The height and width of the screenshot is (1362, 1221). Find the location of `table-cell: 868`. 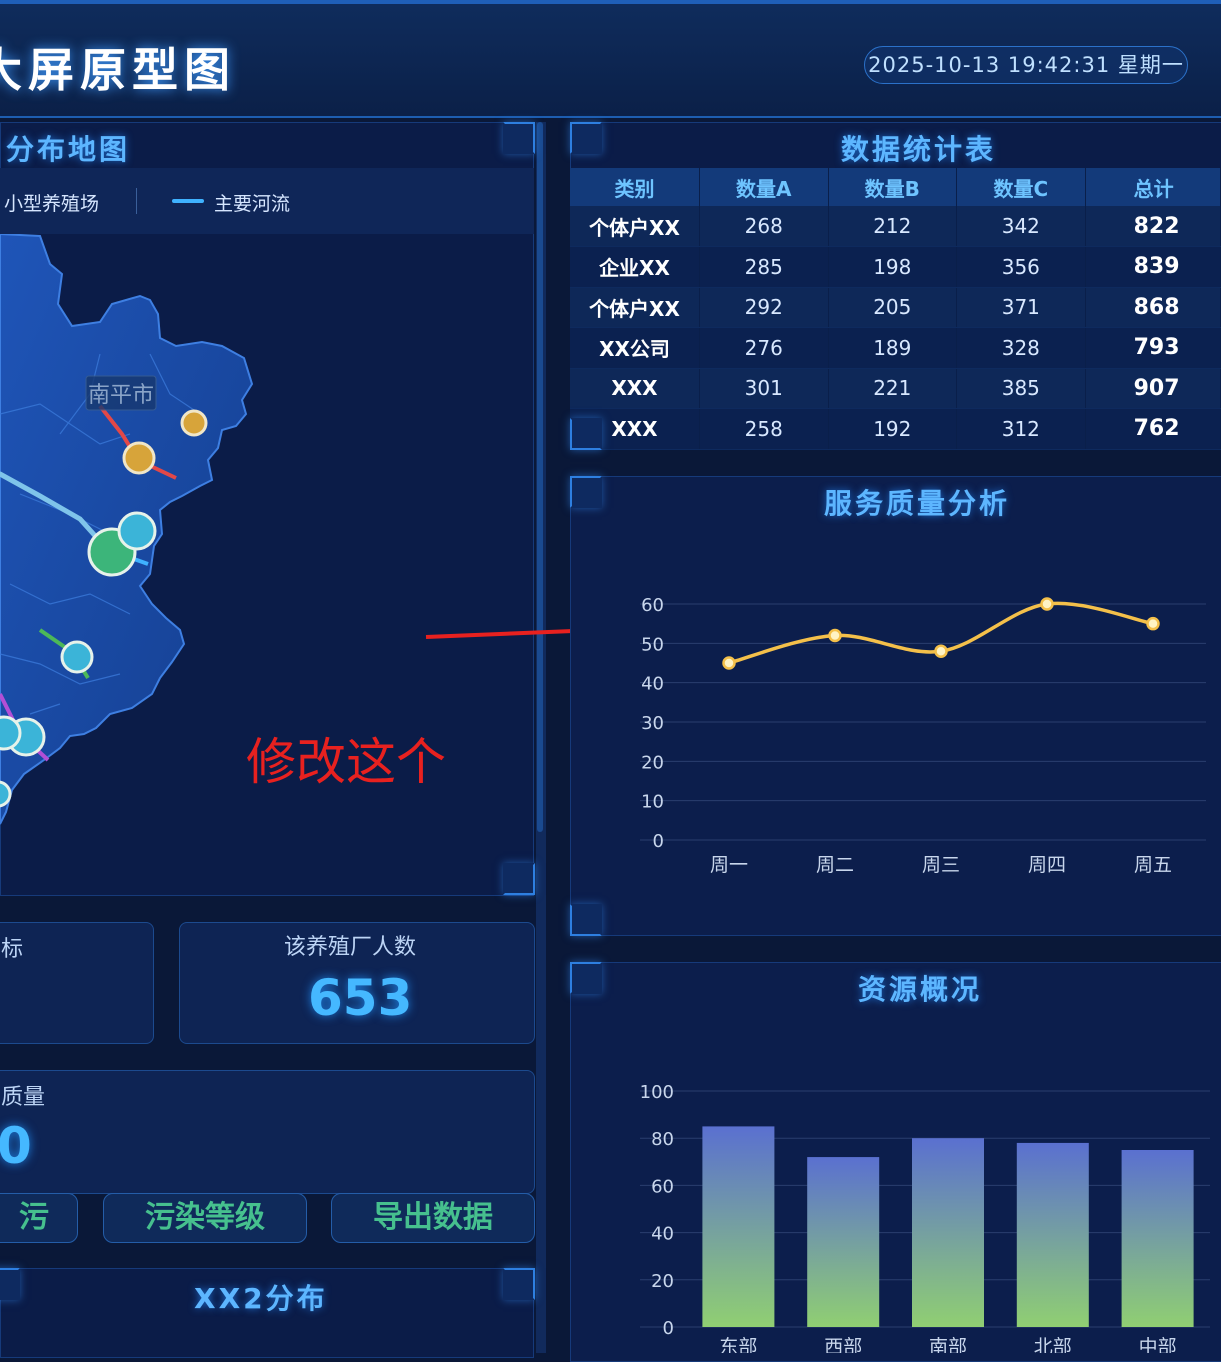

table-cell: 868 is located at coordinates (1153, 307).